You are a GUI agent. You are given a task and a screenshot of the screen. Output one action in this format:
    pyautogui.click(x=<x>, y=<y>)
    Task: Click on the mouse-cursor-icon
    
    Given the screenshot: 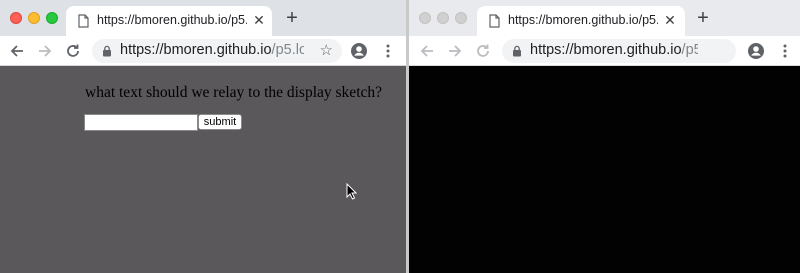 What is the action you would take?
    pyautogui.click(x=351, y=191)
    